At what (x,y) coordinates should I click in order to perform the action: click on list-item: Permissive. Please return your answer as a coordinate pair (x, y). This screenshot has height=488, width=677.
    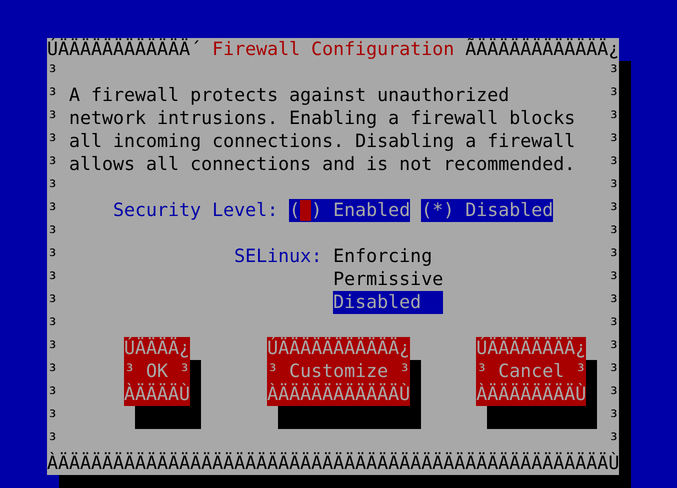
    Looking at the image, I should click on (388, 279).